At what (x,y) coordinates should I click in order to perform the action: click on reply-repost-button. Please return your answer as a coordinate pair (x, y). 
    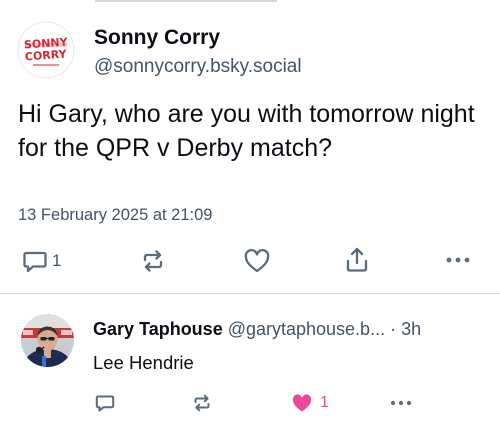
    Looking at the image, I should click on (202, 403).